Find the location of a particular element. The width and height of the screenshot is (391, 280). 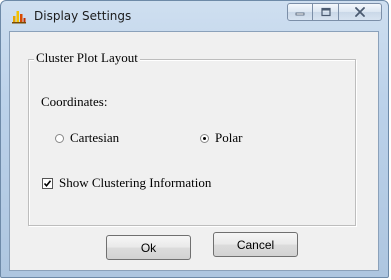

close-icon is located at coordinates (360, 12).